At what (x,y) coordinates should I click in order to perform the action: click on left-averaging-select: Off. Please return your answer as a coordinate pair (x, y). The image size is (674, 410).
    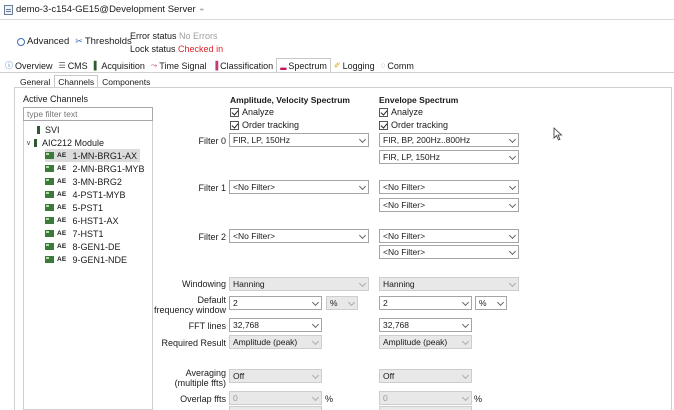
    Looking at the image, I should click on (275, 376).